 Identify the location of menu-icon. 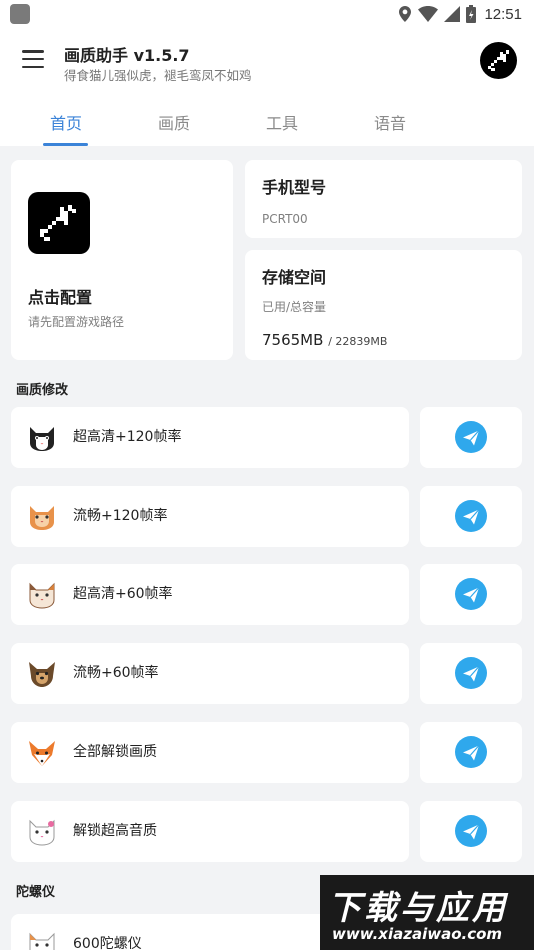
(33, 59).